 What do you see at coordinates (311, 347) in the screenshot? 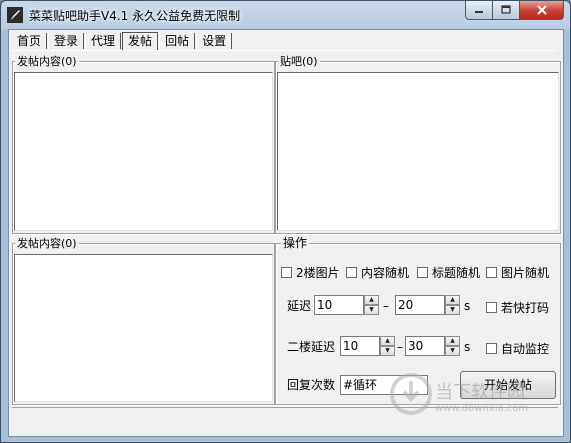
I see `second-floor-delay-label: 二楼延迟` at bounding box center [311, 347].